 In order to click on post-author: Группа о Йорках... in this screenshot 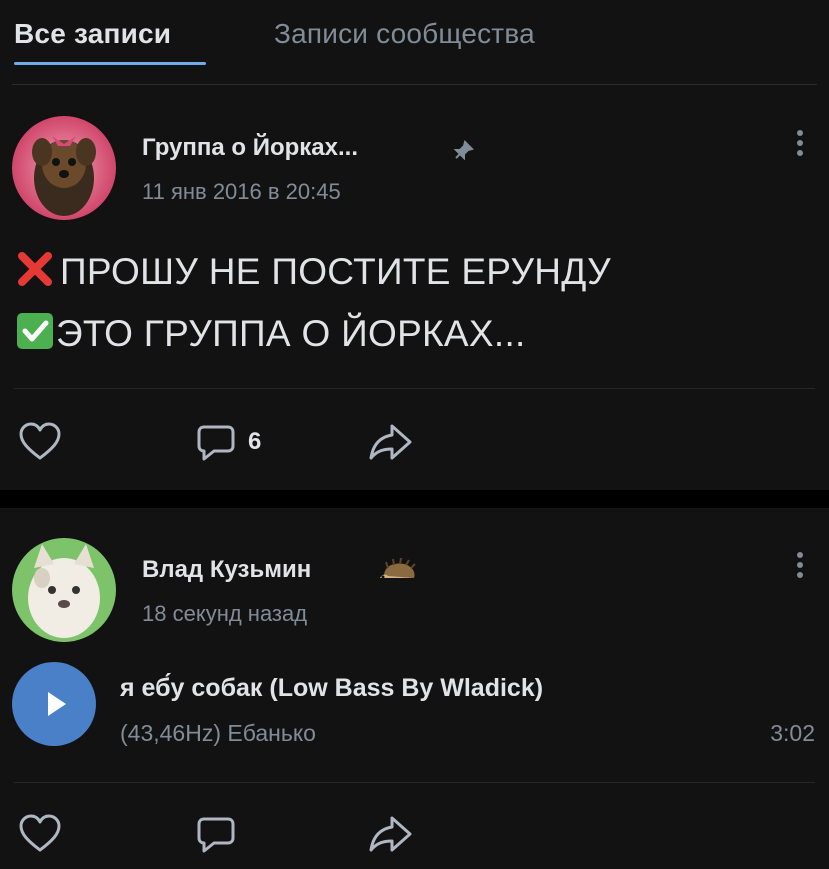, I will do `click(250, 148)`.